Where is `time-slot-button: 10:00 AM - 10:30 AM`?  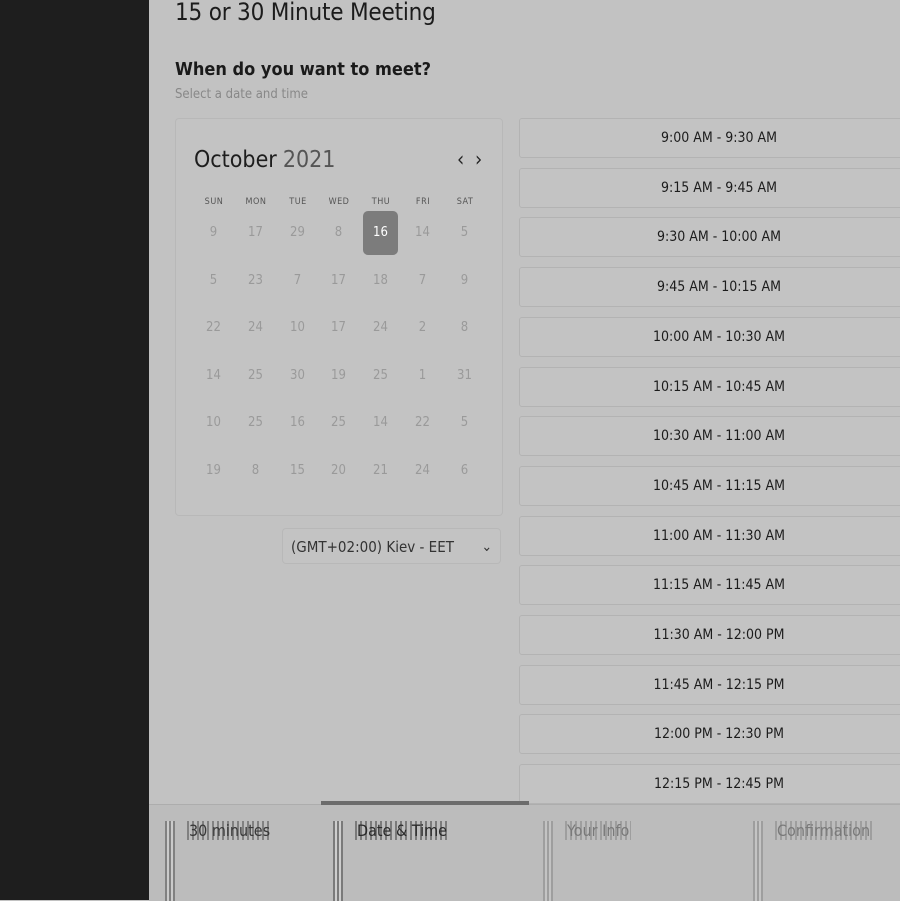
time-slot-button: 10:00 AM - 10:30 AM is located at coordinates (709, 336).